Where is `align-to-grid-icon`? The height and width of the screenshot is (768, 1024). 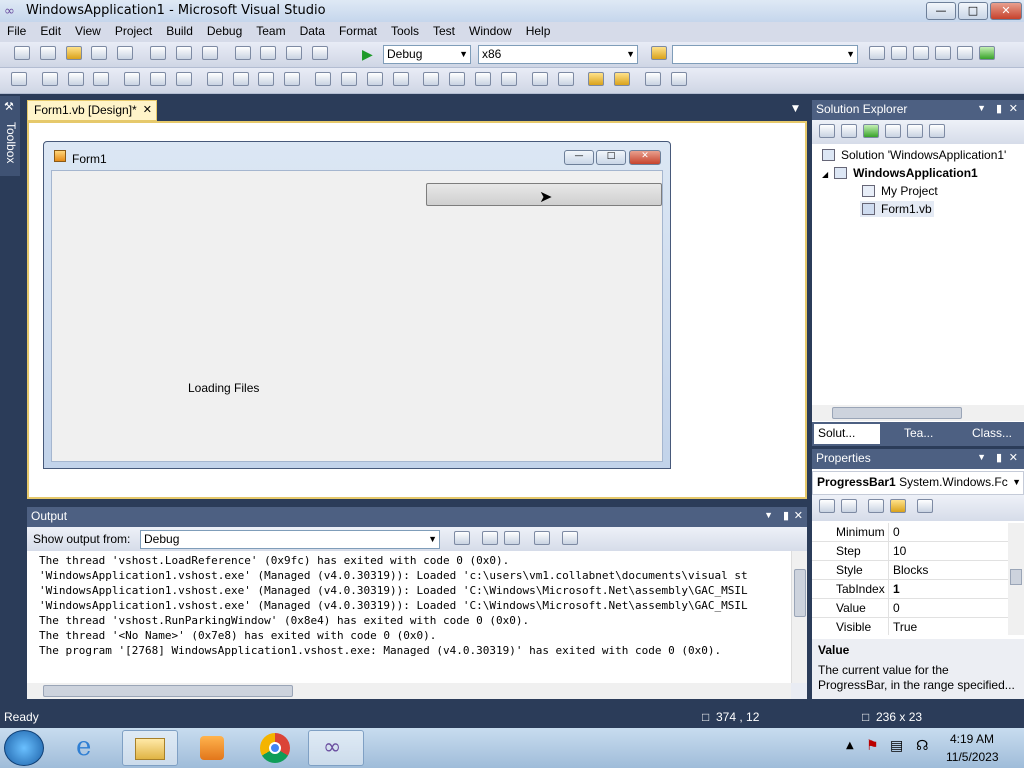
align-to-grid-icon is located at coordinates (19, 79).